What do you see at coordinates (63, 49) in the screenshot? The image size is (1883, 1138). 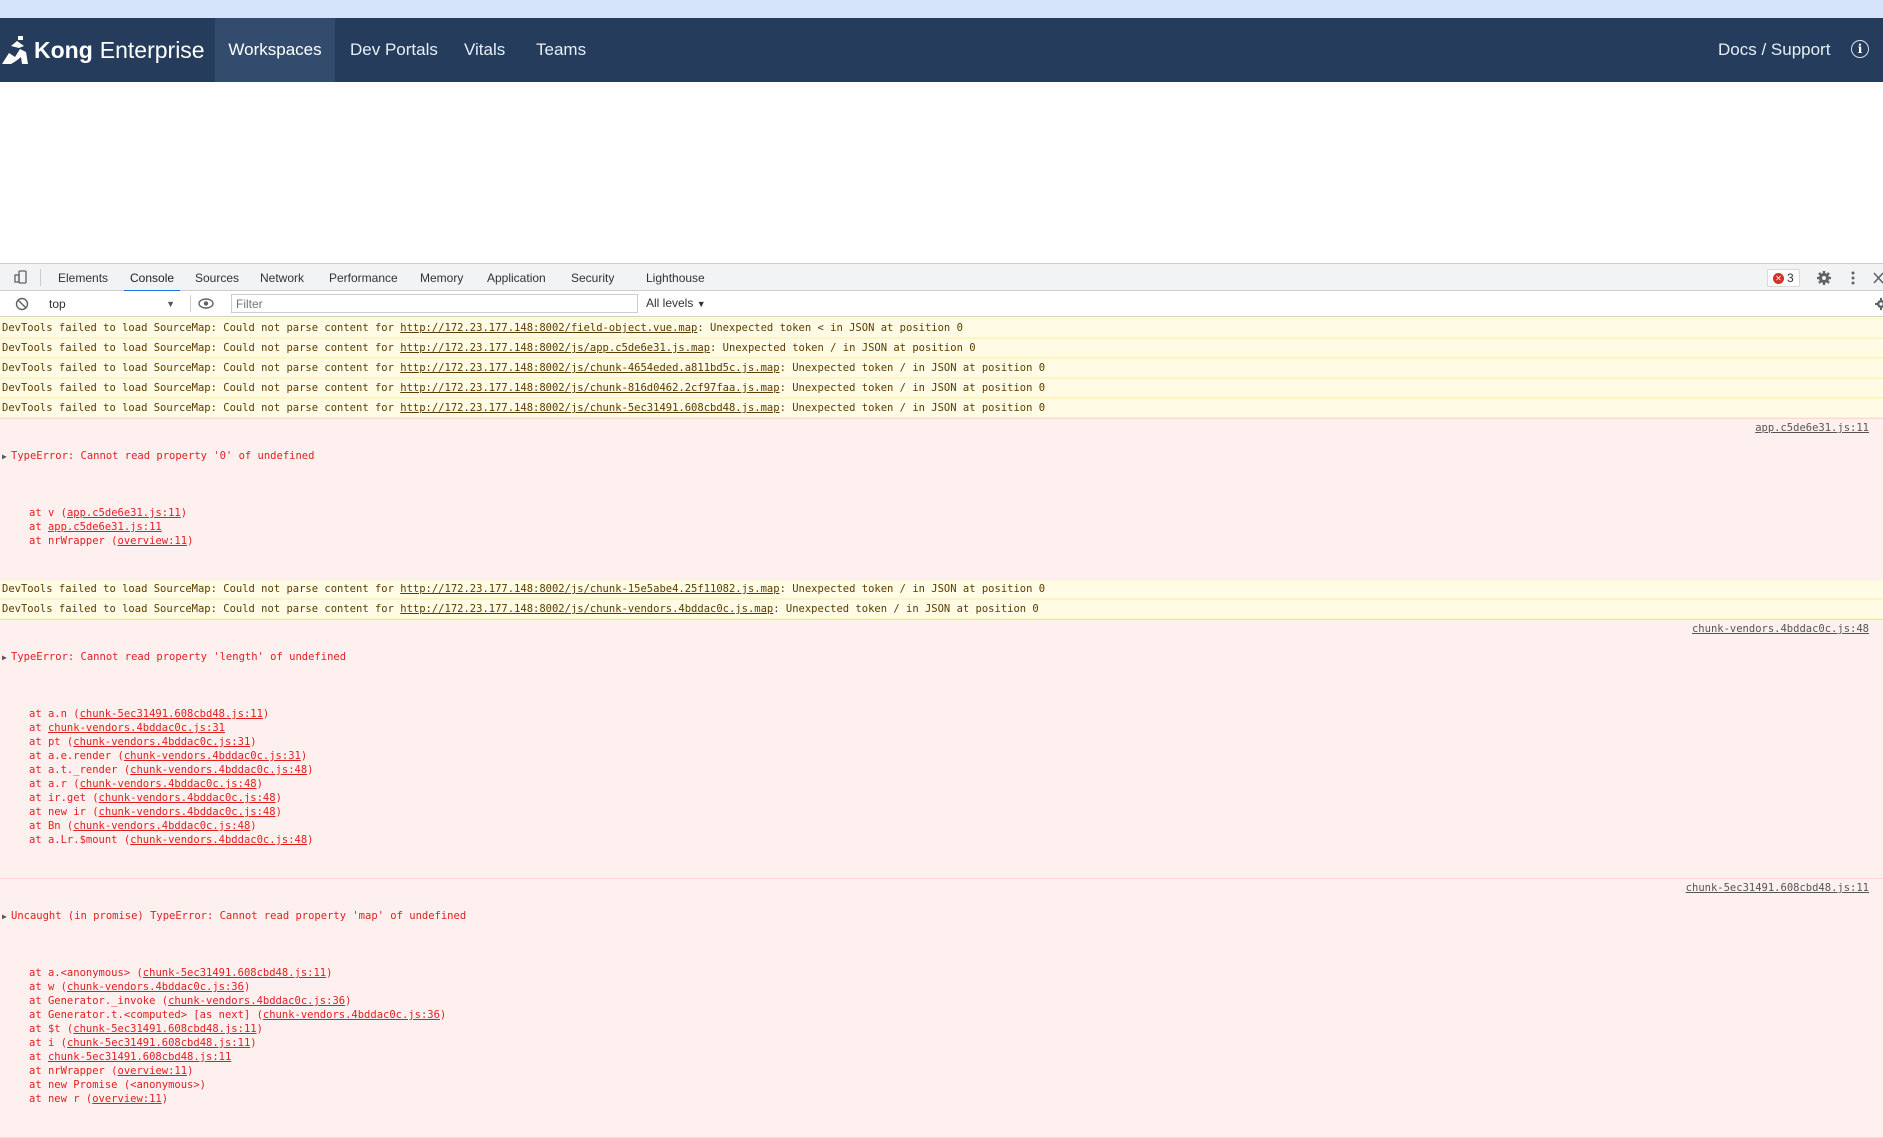 I see `brand-name: Kong` at bounding box center [63, 49].